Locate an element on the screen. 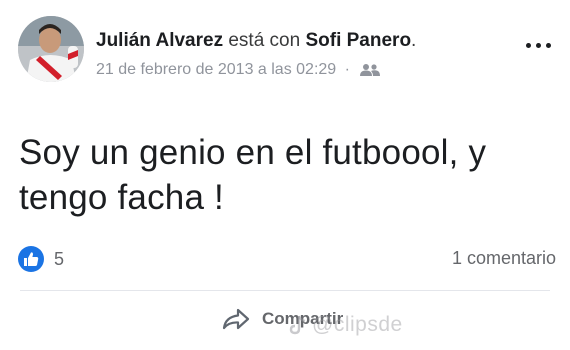 Image resolution: width=570 pixels, height=350 pixels. reactions-summary: 5 is located at coordinates (41, 259).